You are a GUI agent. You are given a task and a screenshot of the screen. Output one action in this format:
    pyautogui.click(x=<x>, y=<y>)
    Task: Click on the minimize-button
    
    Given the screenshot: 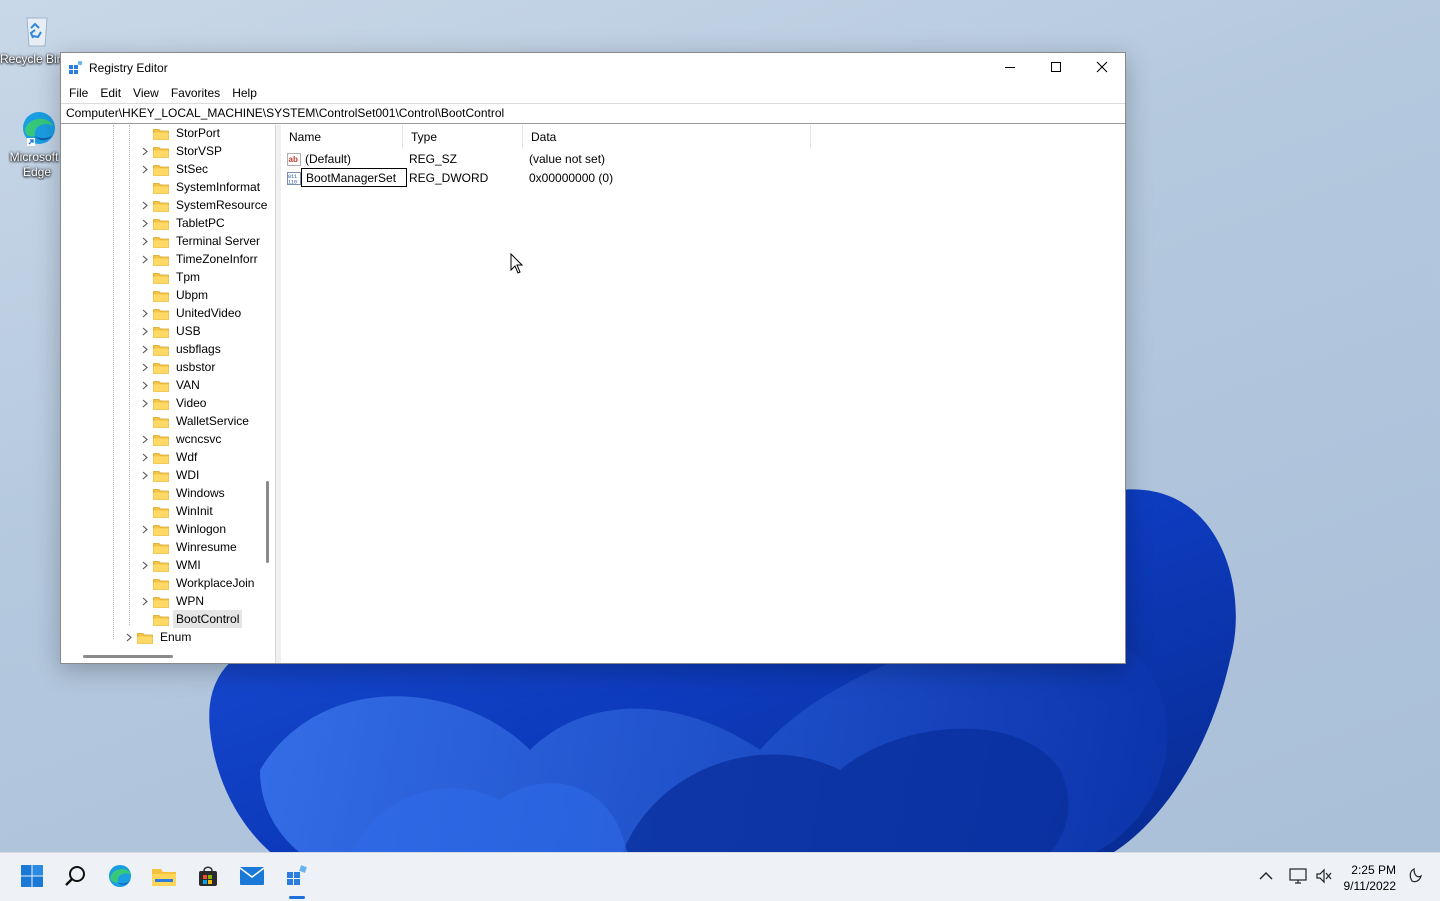 What is the action you would take?
    pyautogui.click(x=1010, y=68)
    